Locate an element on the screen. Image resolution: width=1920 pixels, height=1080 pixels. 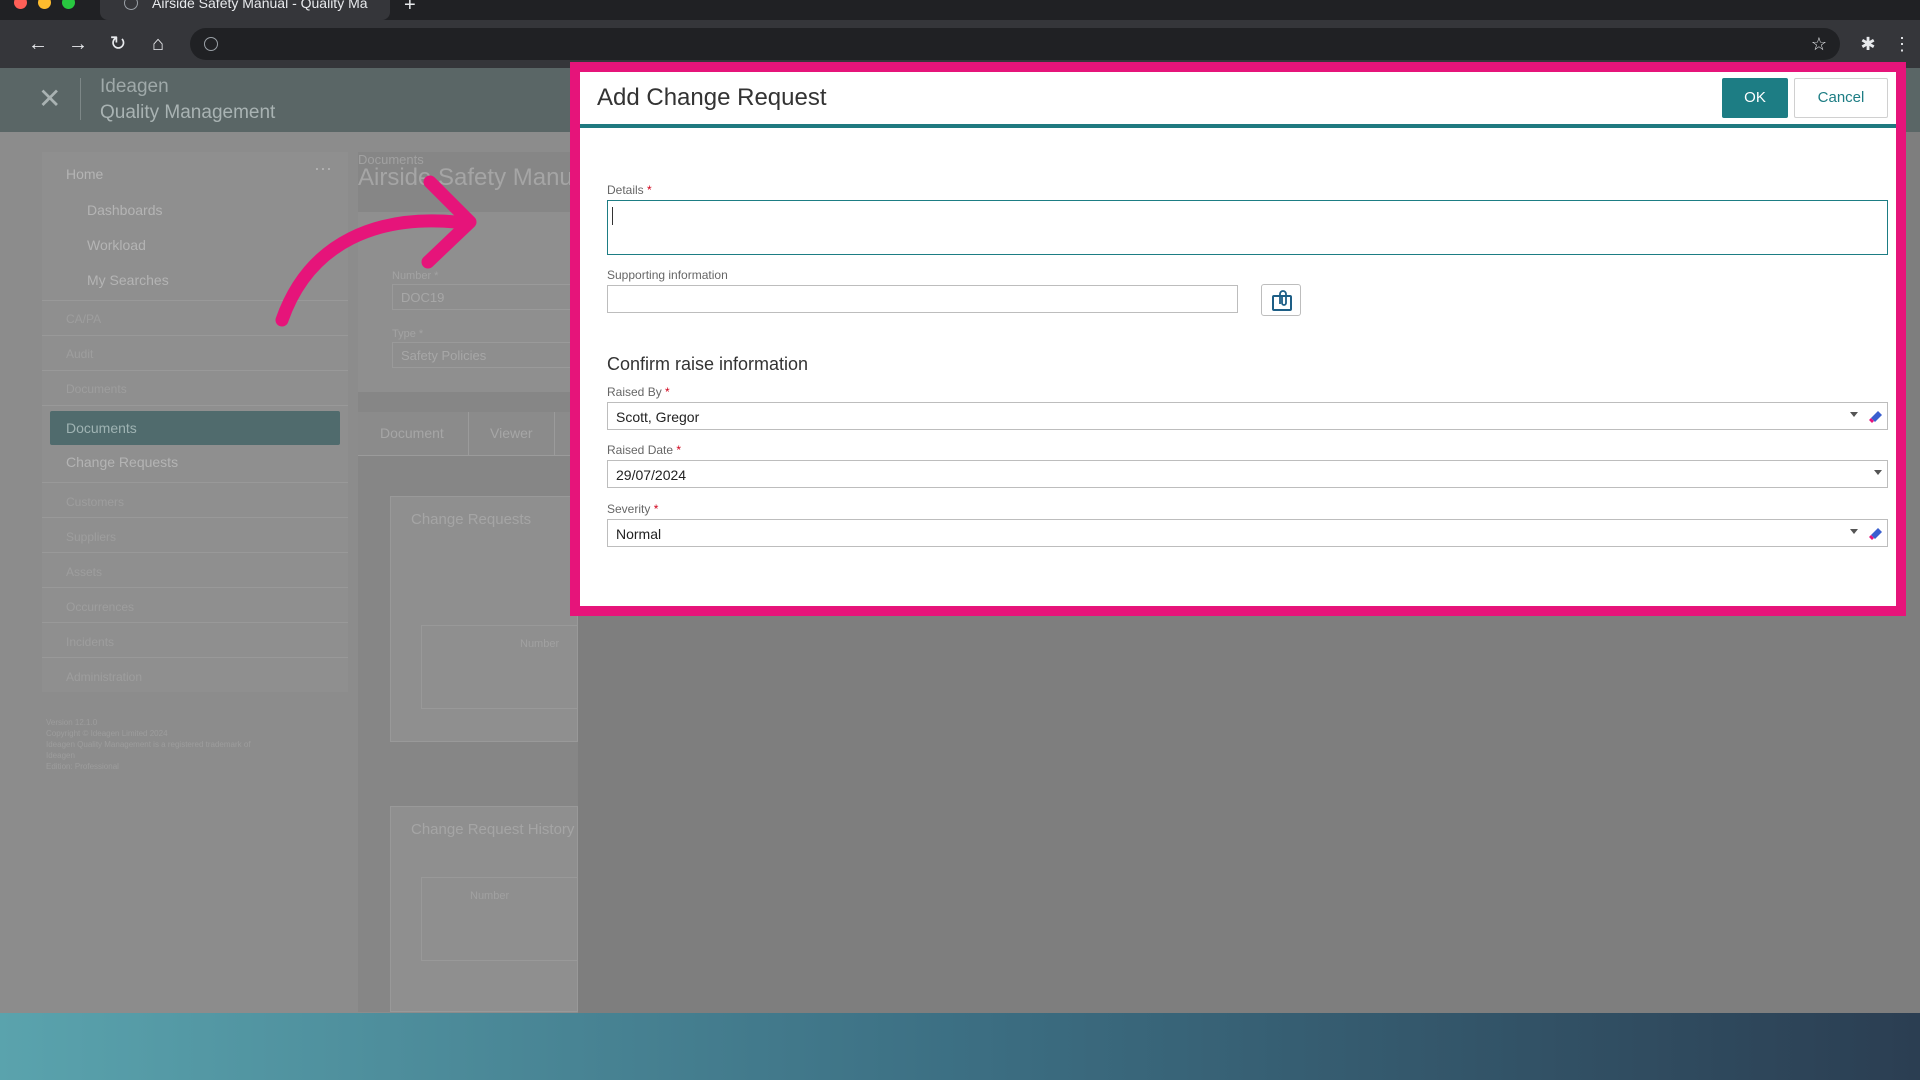
forward-icon: → is located at coordinates (78, 44).